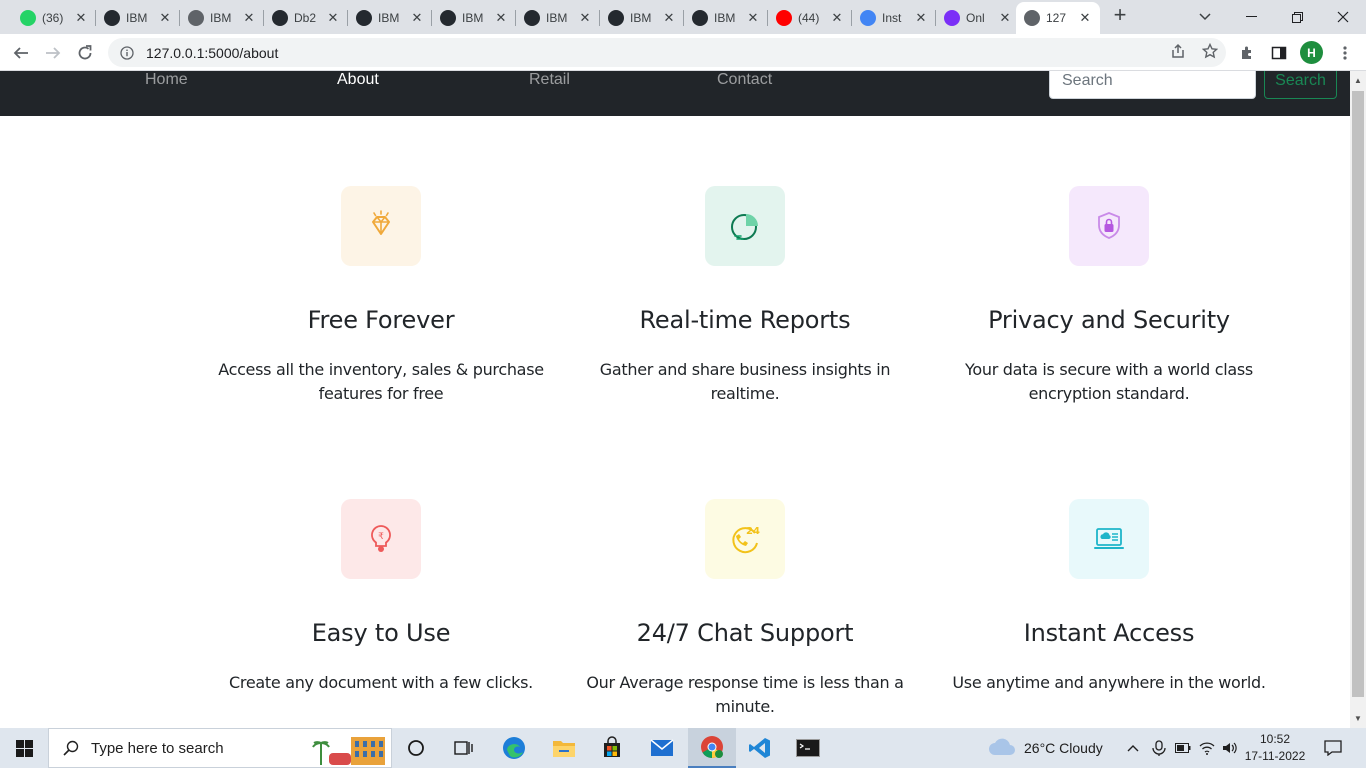  What do you see at coordinates (1300, 85) in the screenshot?
I see `nav-search-button: Search` at bounding box center [1300, 85].